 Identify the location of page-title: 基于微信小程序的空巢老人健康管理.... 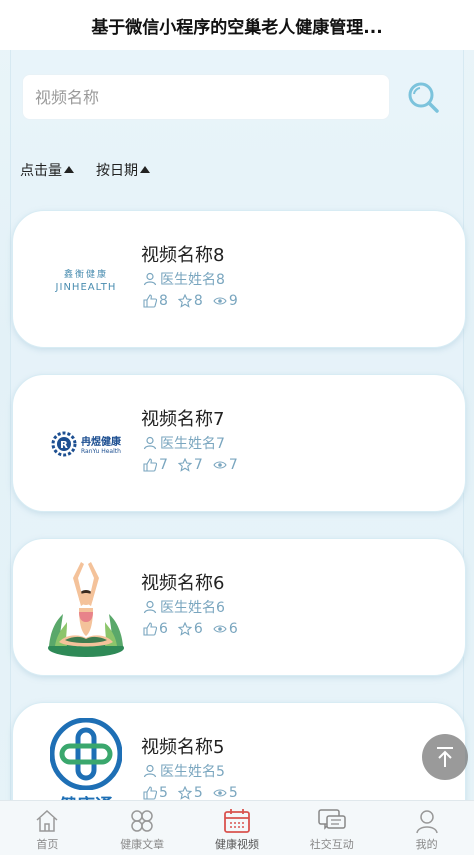
(237, 27).